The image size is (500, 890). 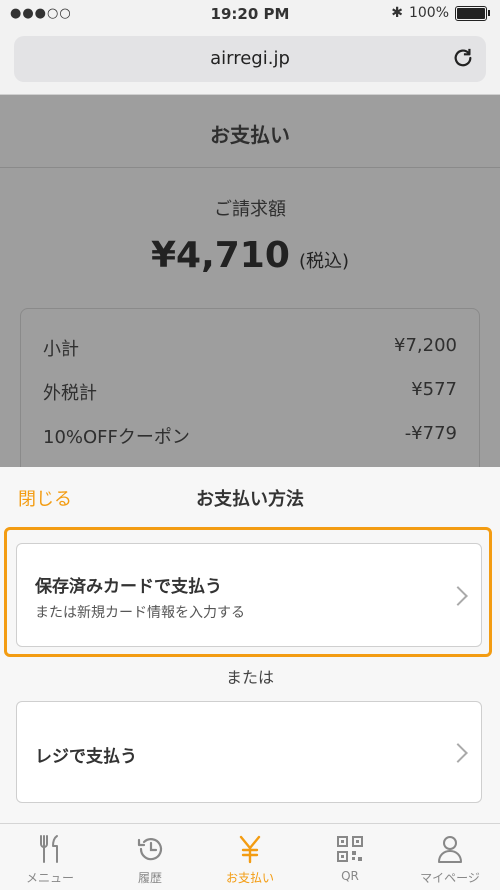 What do you see at coordinates (250, 392) in the screenshot?
I see `breakdown-row-tax: 外税計 ¥577` at bounding box center [250, 392].